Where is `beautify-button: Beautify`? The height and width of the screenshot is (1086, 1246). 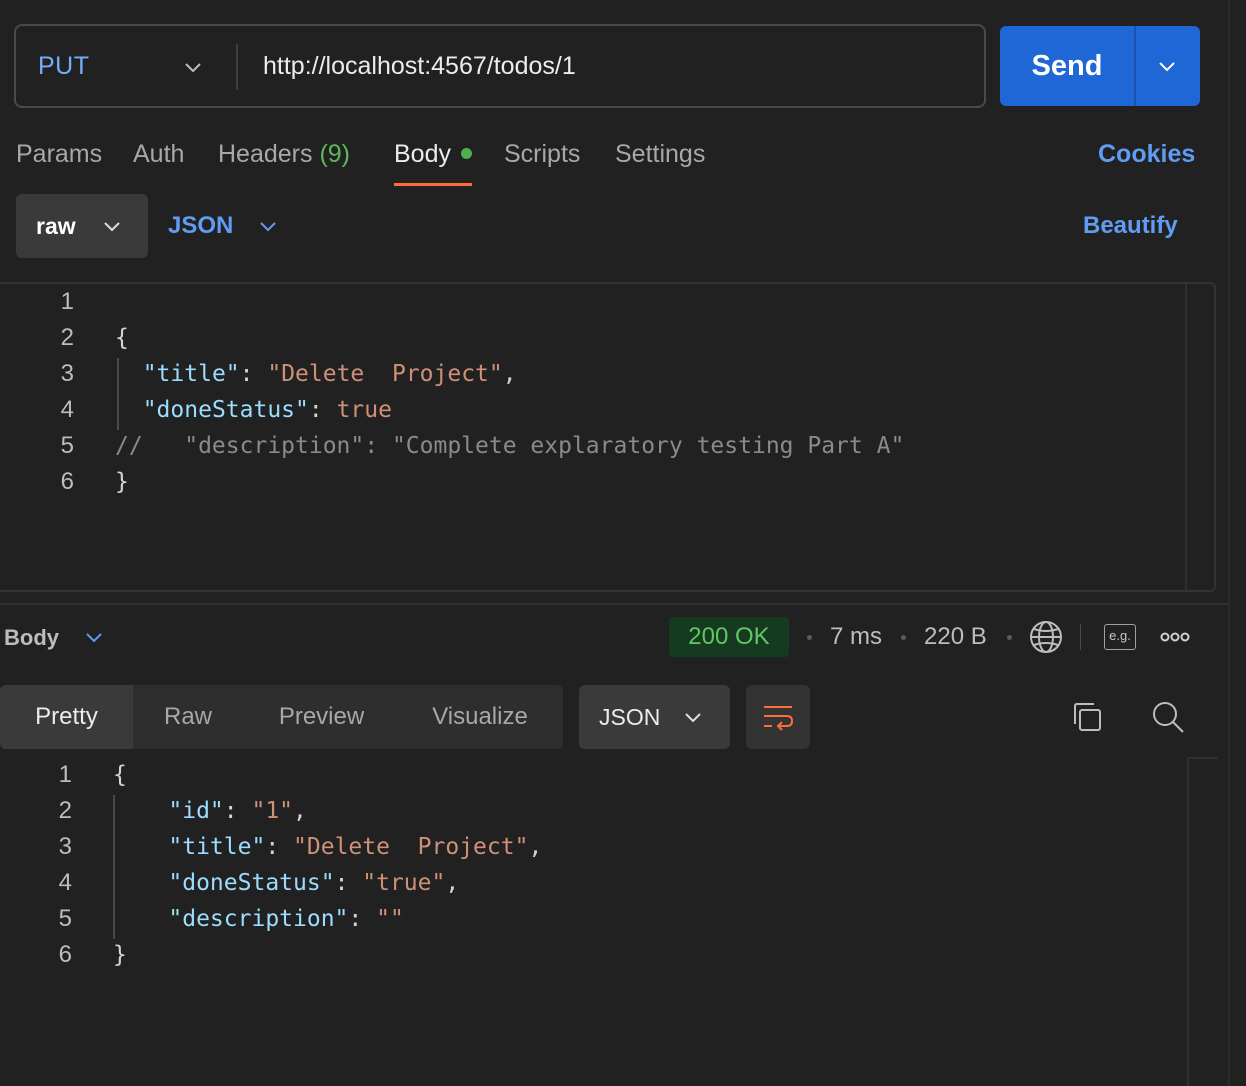
beautify-button: Beautify is located at coordinates (1130, 226).